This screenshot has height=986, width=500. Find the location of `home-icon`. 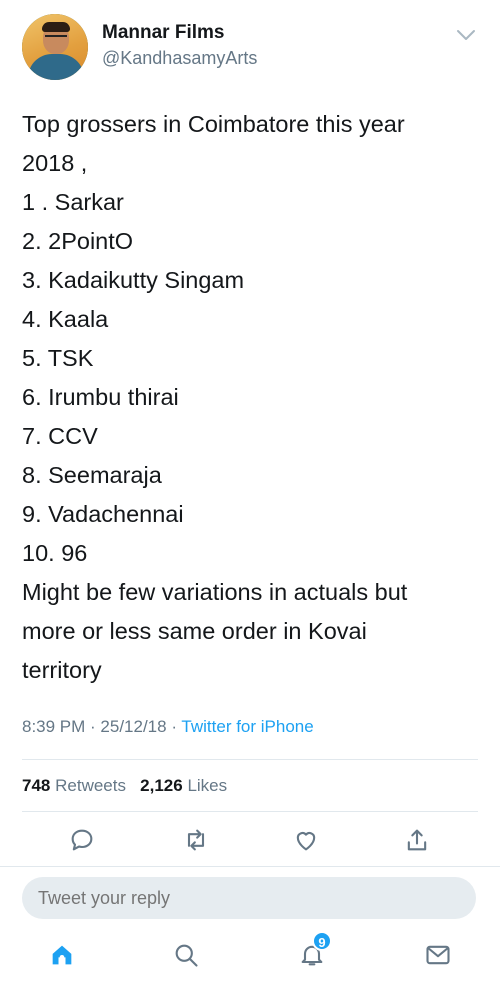

home-icon is located at coordinates (63, 956).